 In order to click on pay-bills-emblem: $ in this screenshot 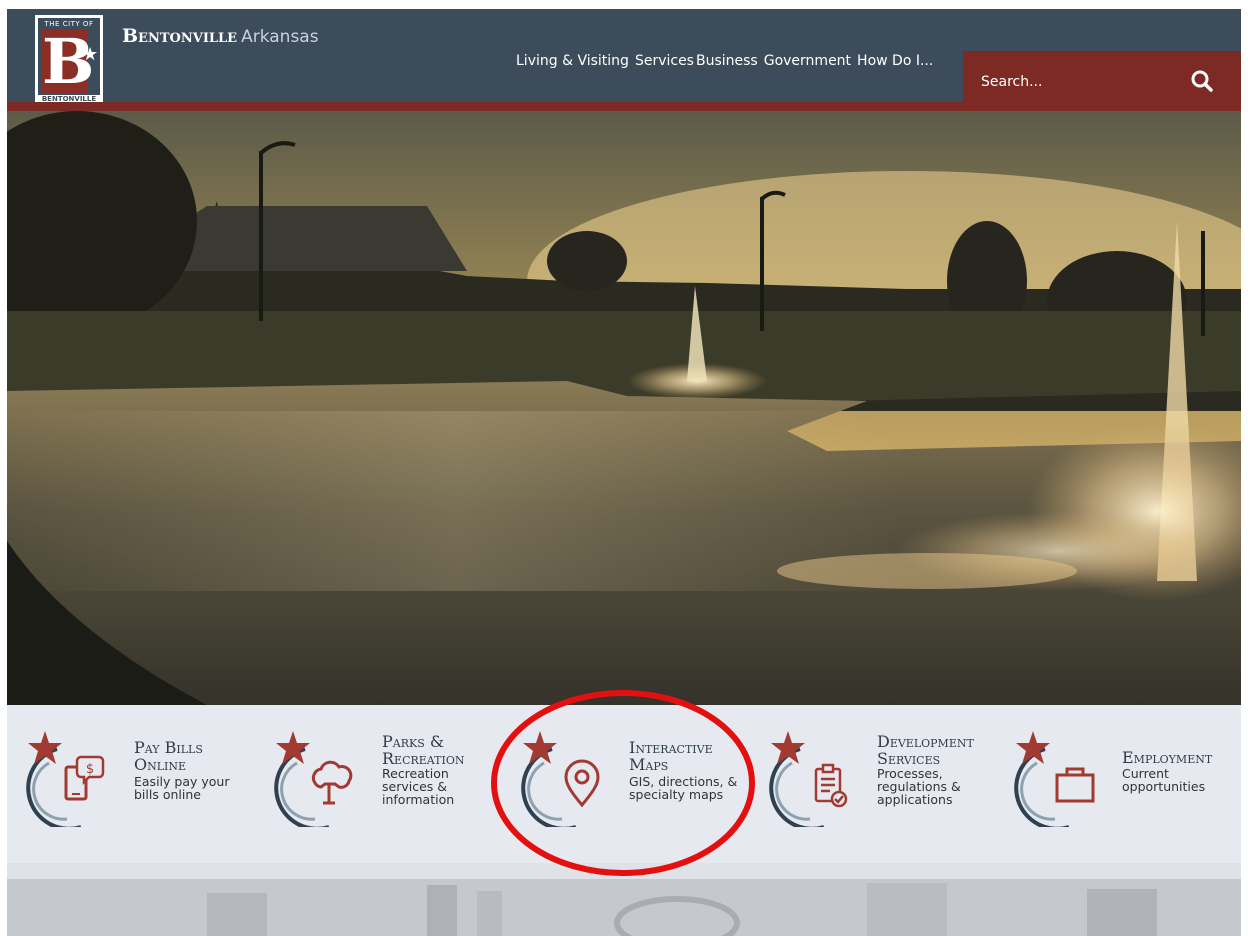, I will do `click(65, 779)`.